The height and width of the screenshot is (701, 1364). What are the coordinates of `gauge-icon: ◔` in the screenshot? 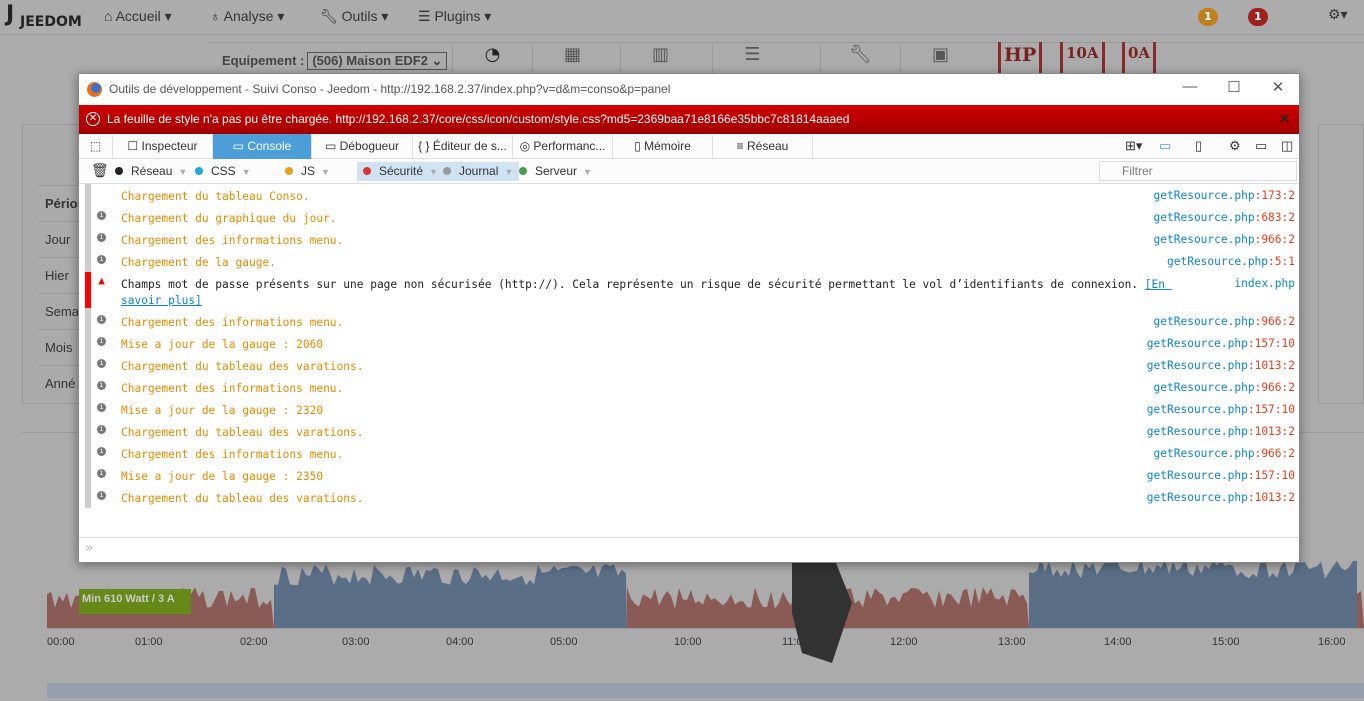 It's located at (492, 59).